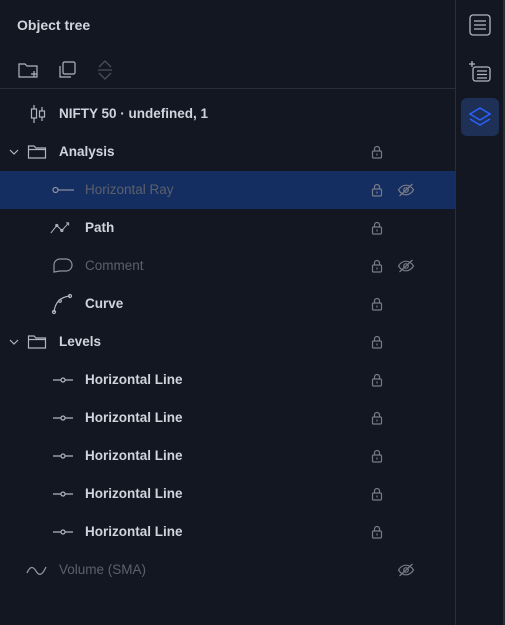 Image resolution: width=505 pixels, height=625 pixels. Describe the element at coordinates (227, 152) in the screenshot. I see `tree-group-analysis: Analysis` at that location.